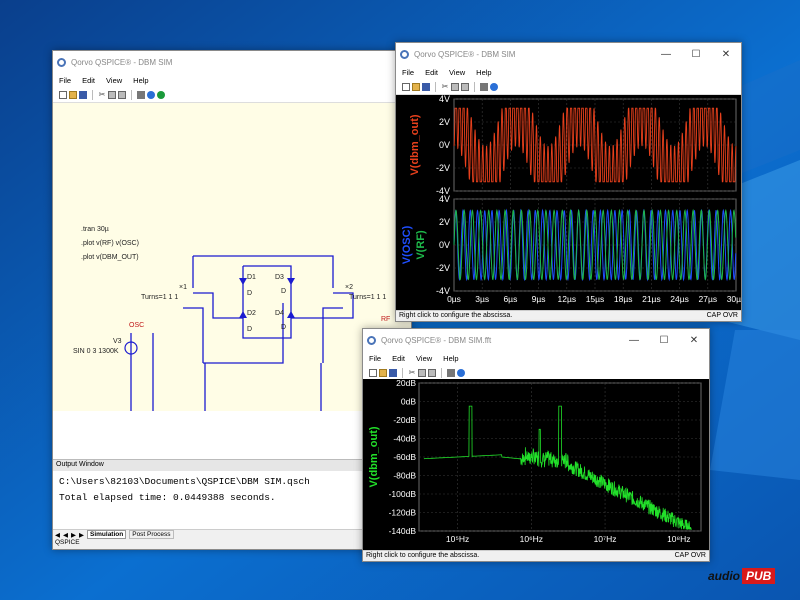 Image resolution: width=800 pixels, height=600 pixels. Describe the element at coordinates (385, 319) in the screenshot. I see `rf-net-label: RF` at that location.